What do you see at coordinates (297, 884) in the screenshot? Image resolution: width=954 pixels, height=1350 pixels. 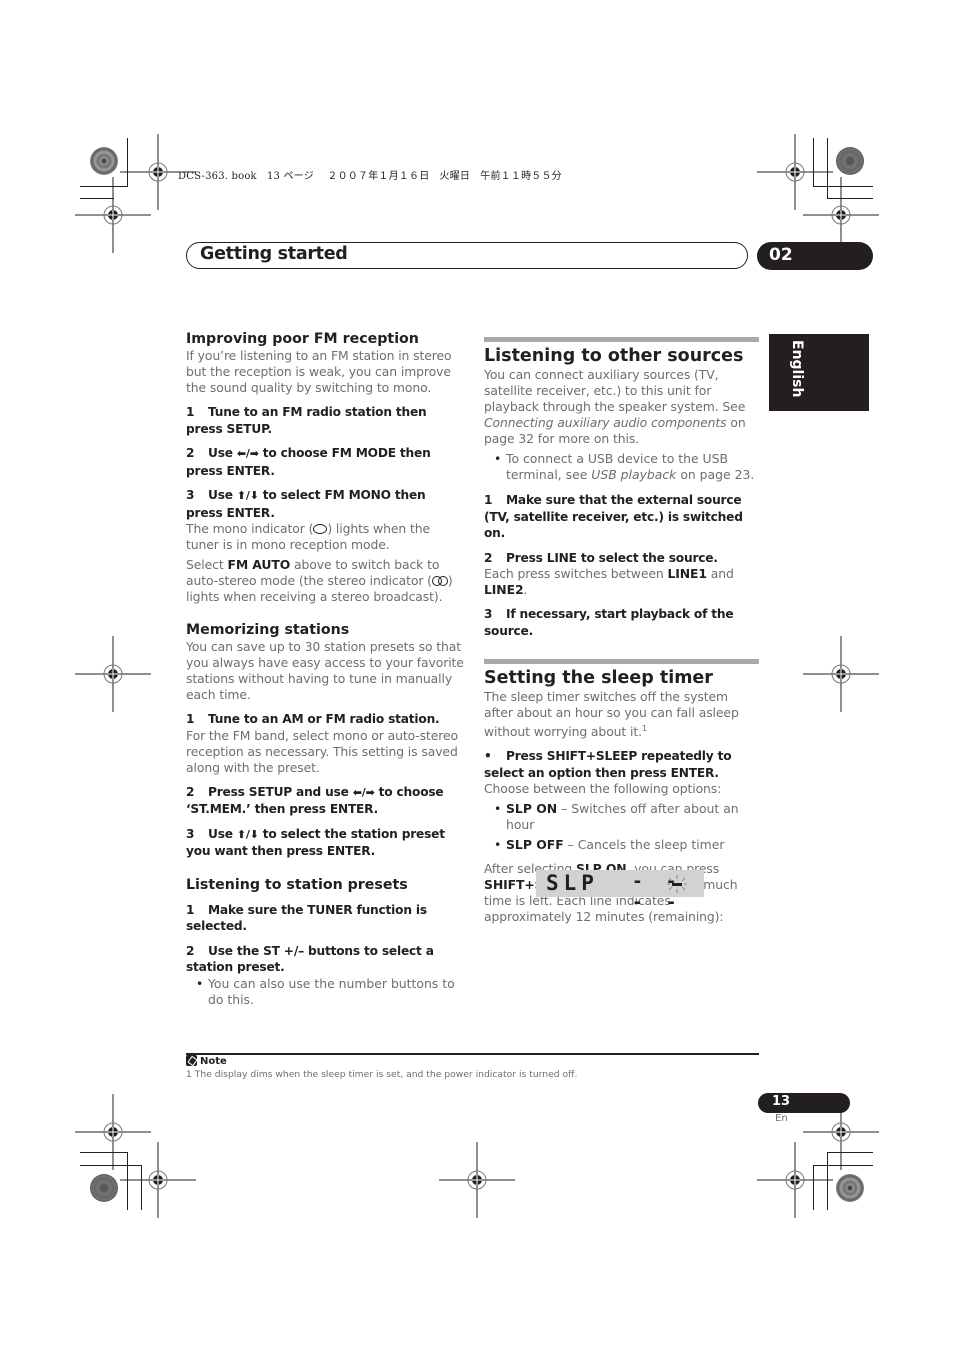 I see `section-heading: Listening to station presets` at bounding box center [297, 884].